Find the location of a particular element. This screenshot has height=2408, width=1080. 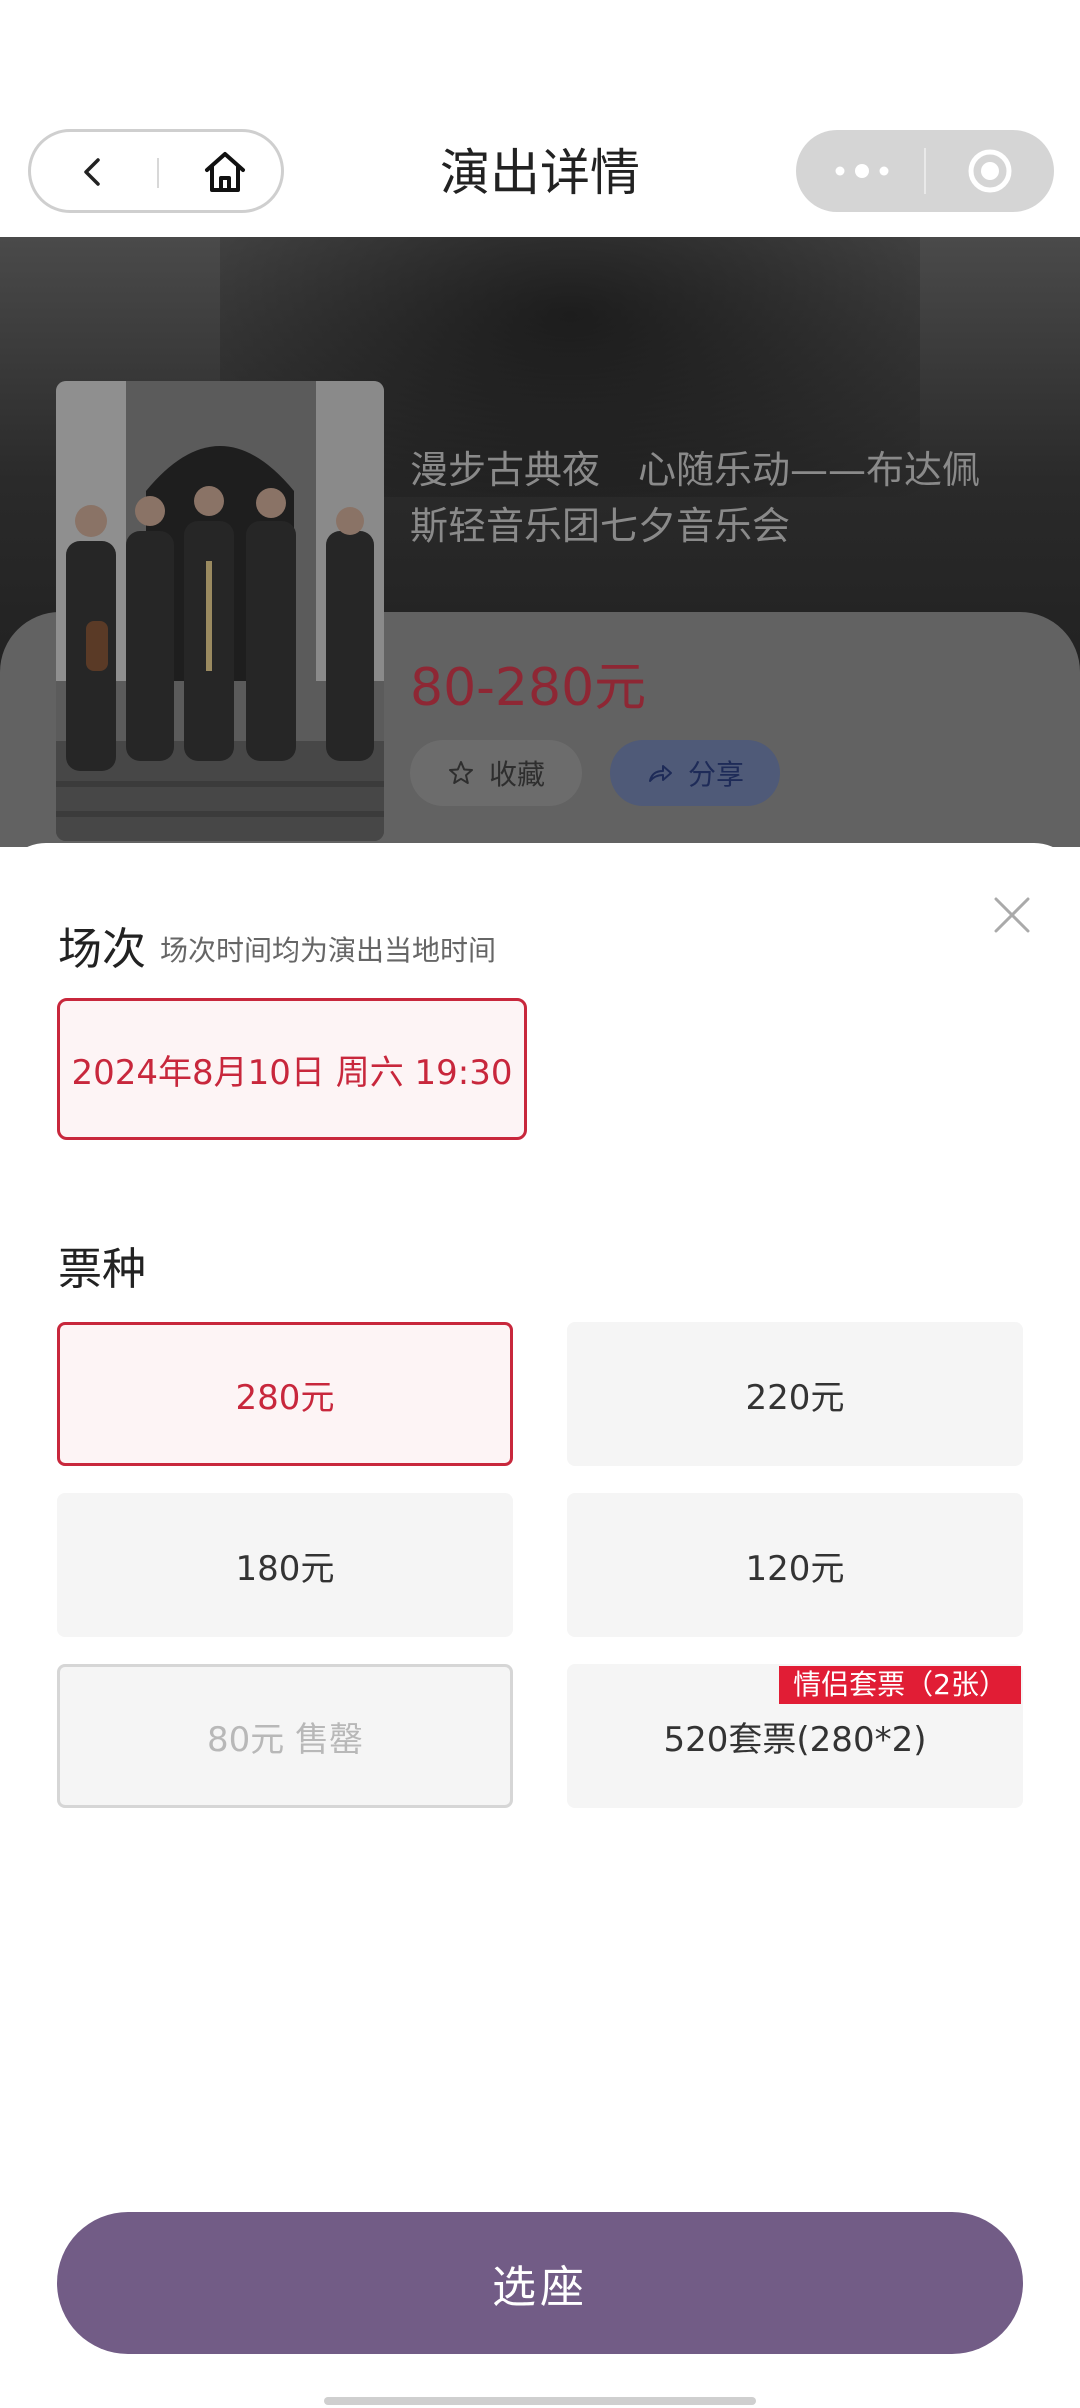

session-option-label: 2024年8月10日 周六 19:30 is located at coordinates (292, 1072).